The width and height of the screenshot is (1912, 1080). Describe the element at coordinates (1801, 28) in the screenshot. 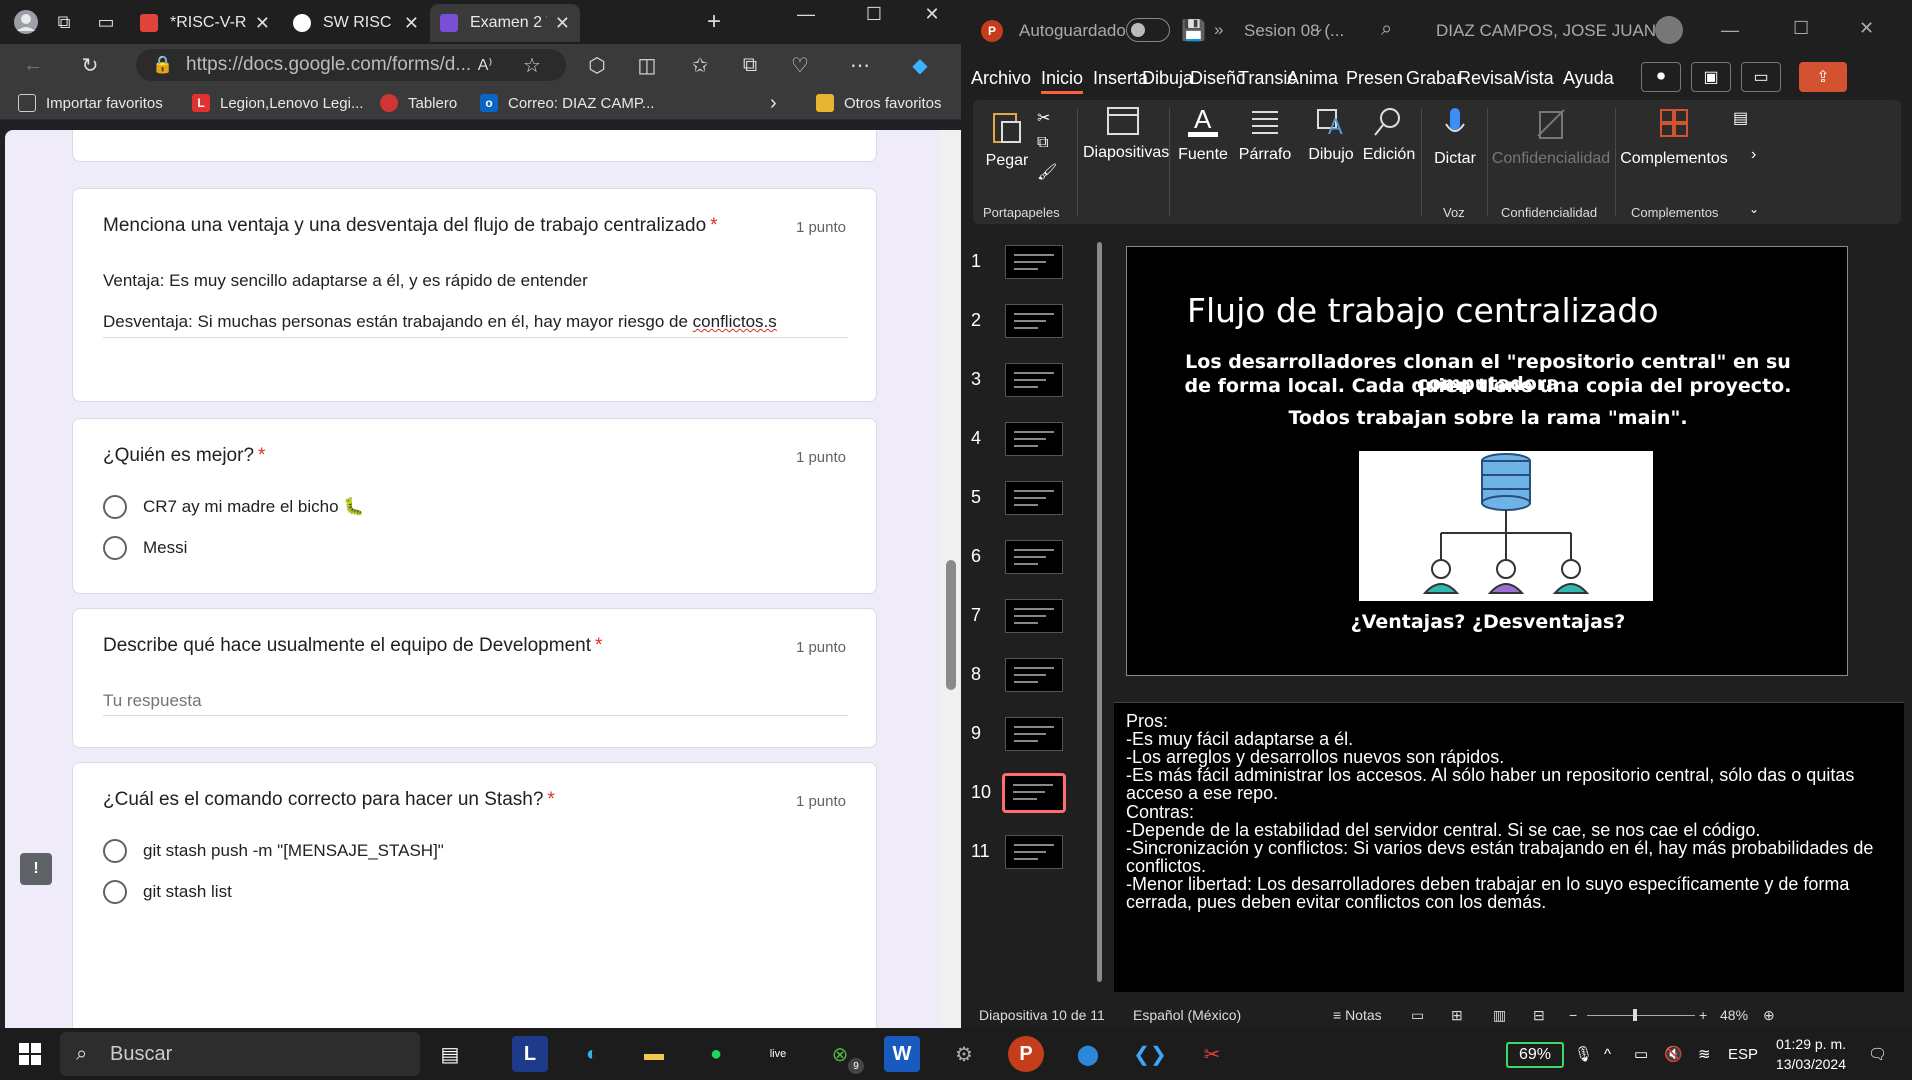

I see `maximize-icon: ☐` at that location.